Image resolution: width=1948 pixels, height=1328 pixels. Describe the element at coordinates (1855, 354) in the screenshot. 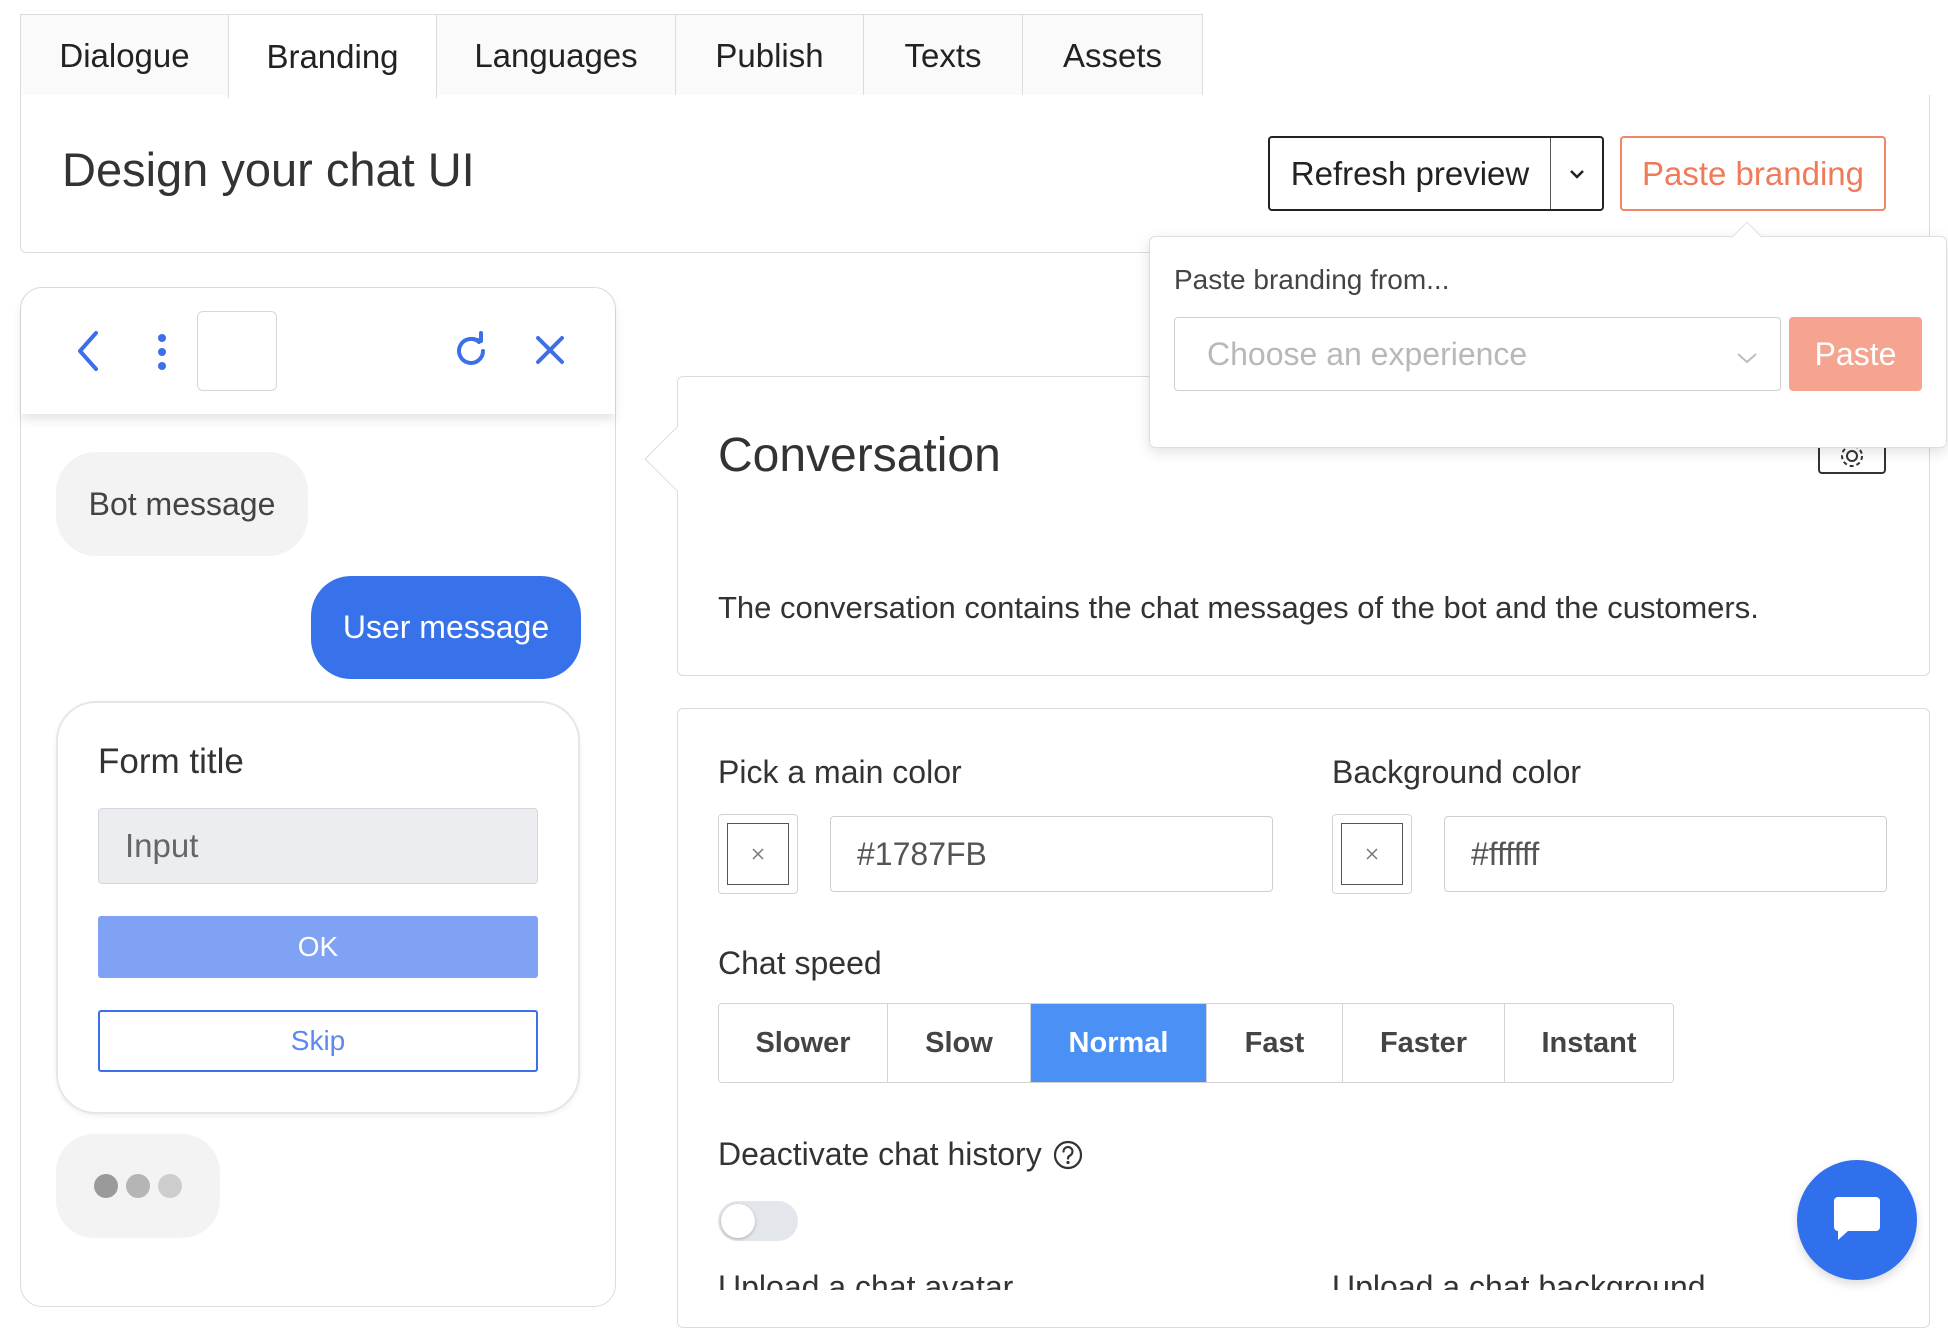

I see `paste-button: Paste` at that location.